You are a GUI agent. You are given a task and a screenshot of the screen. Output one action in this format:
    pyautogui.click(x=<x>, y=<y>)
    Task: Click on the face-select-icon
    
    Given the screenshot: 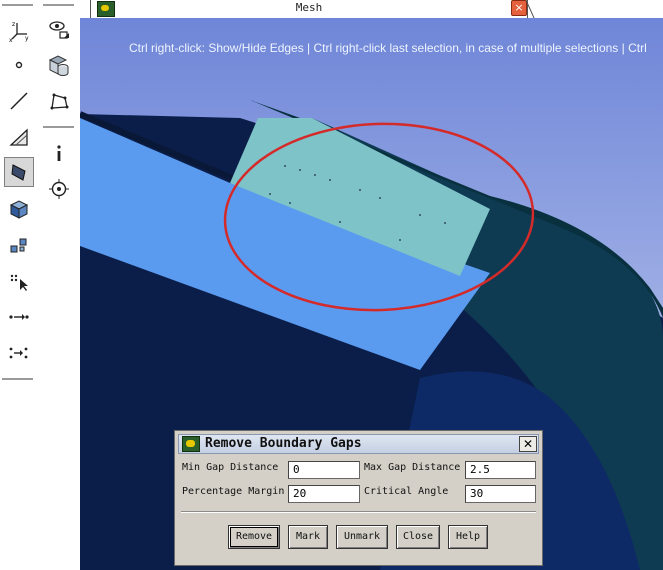 What is the action you would take?
    pyautogui.click(x=19, y=172)
    